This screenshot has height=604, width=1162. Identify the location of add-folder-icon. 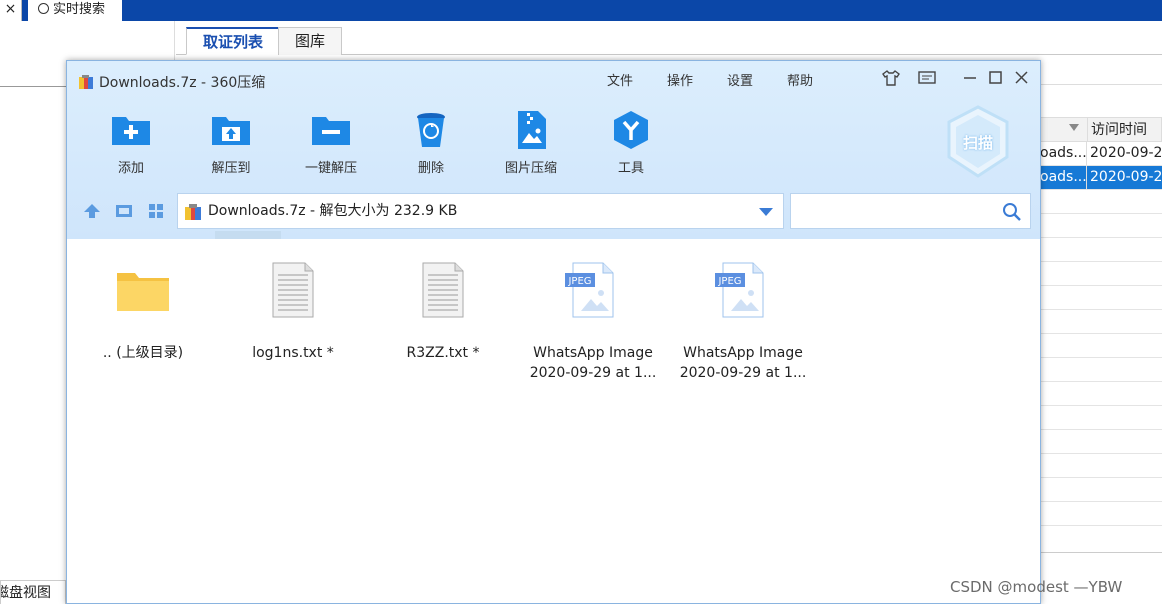
(131, 131).